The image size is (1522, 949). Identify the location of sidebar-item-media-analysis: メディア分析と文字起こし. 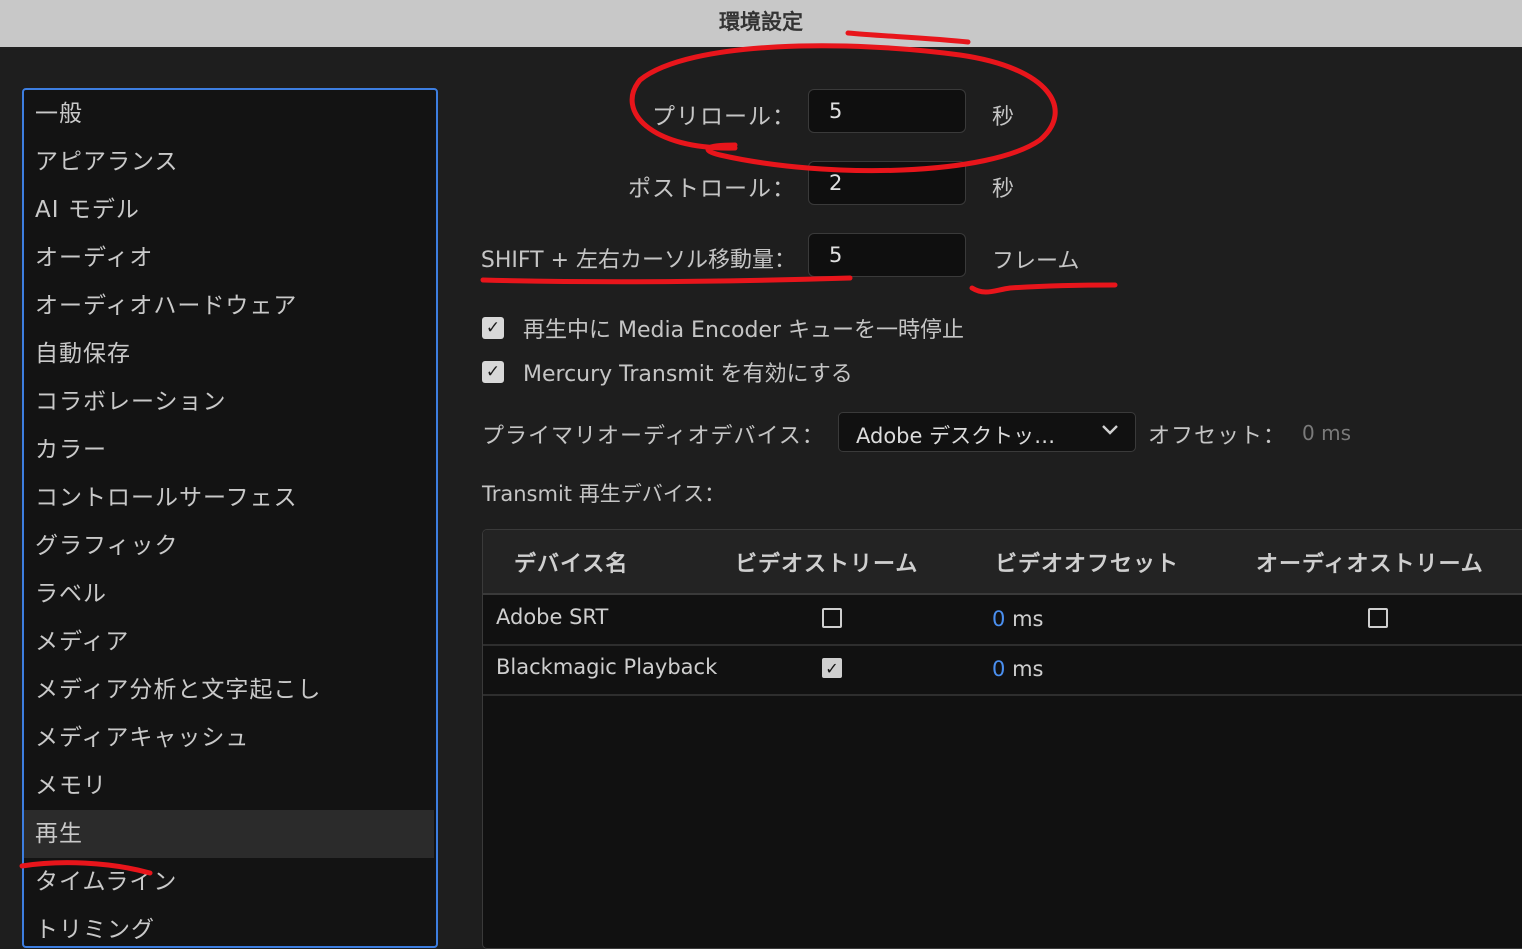
(230, 690).